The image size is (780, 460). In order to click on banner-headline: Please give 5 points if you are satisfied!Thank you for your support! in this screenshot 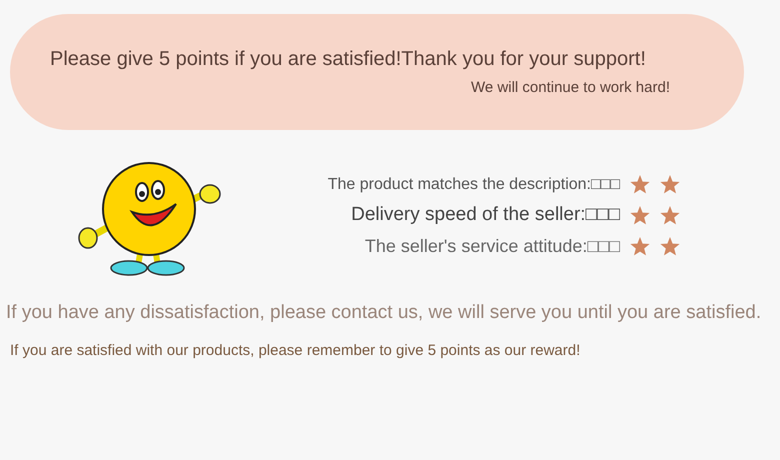, I will do `click(348, 59)`.